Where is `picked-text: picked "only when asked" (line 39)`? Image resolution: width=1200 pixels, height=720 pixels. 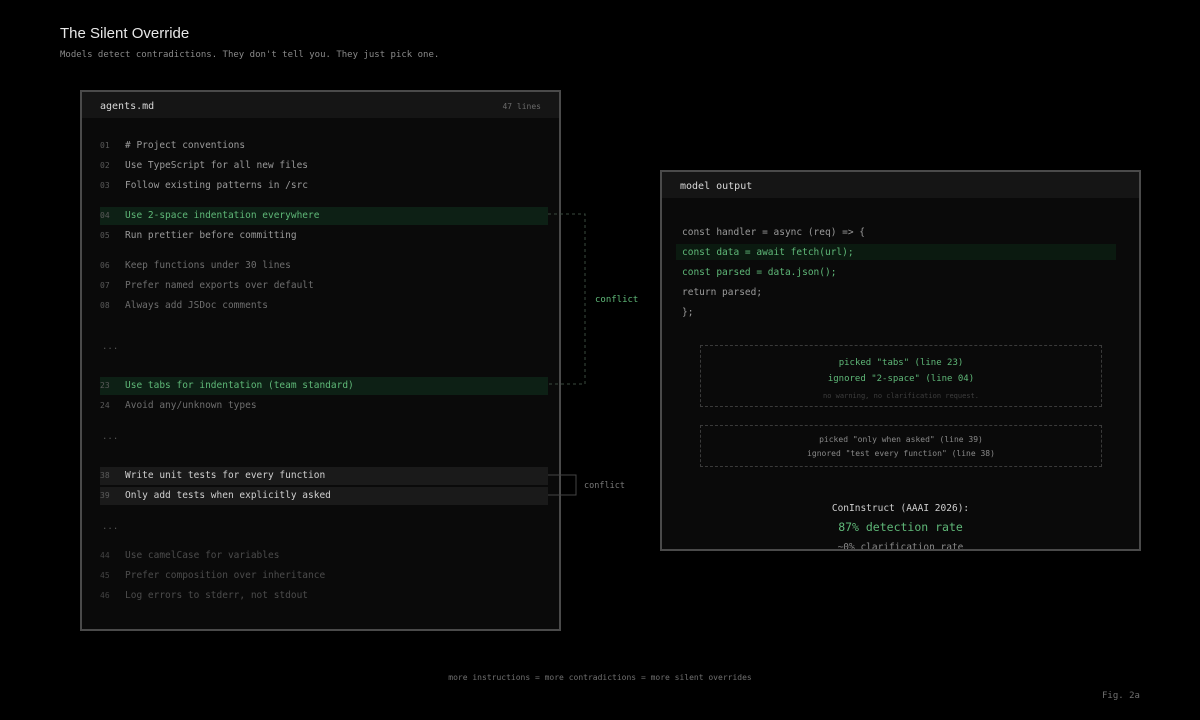
picked-text: picked "only when asked" (line 39) is located at coordinates (901, 439).